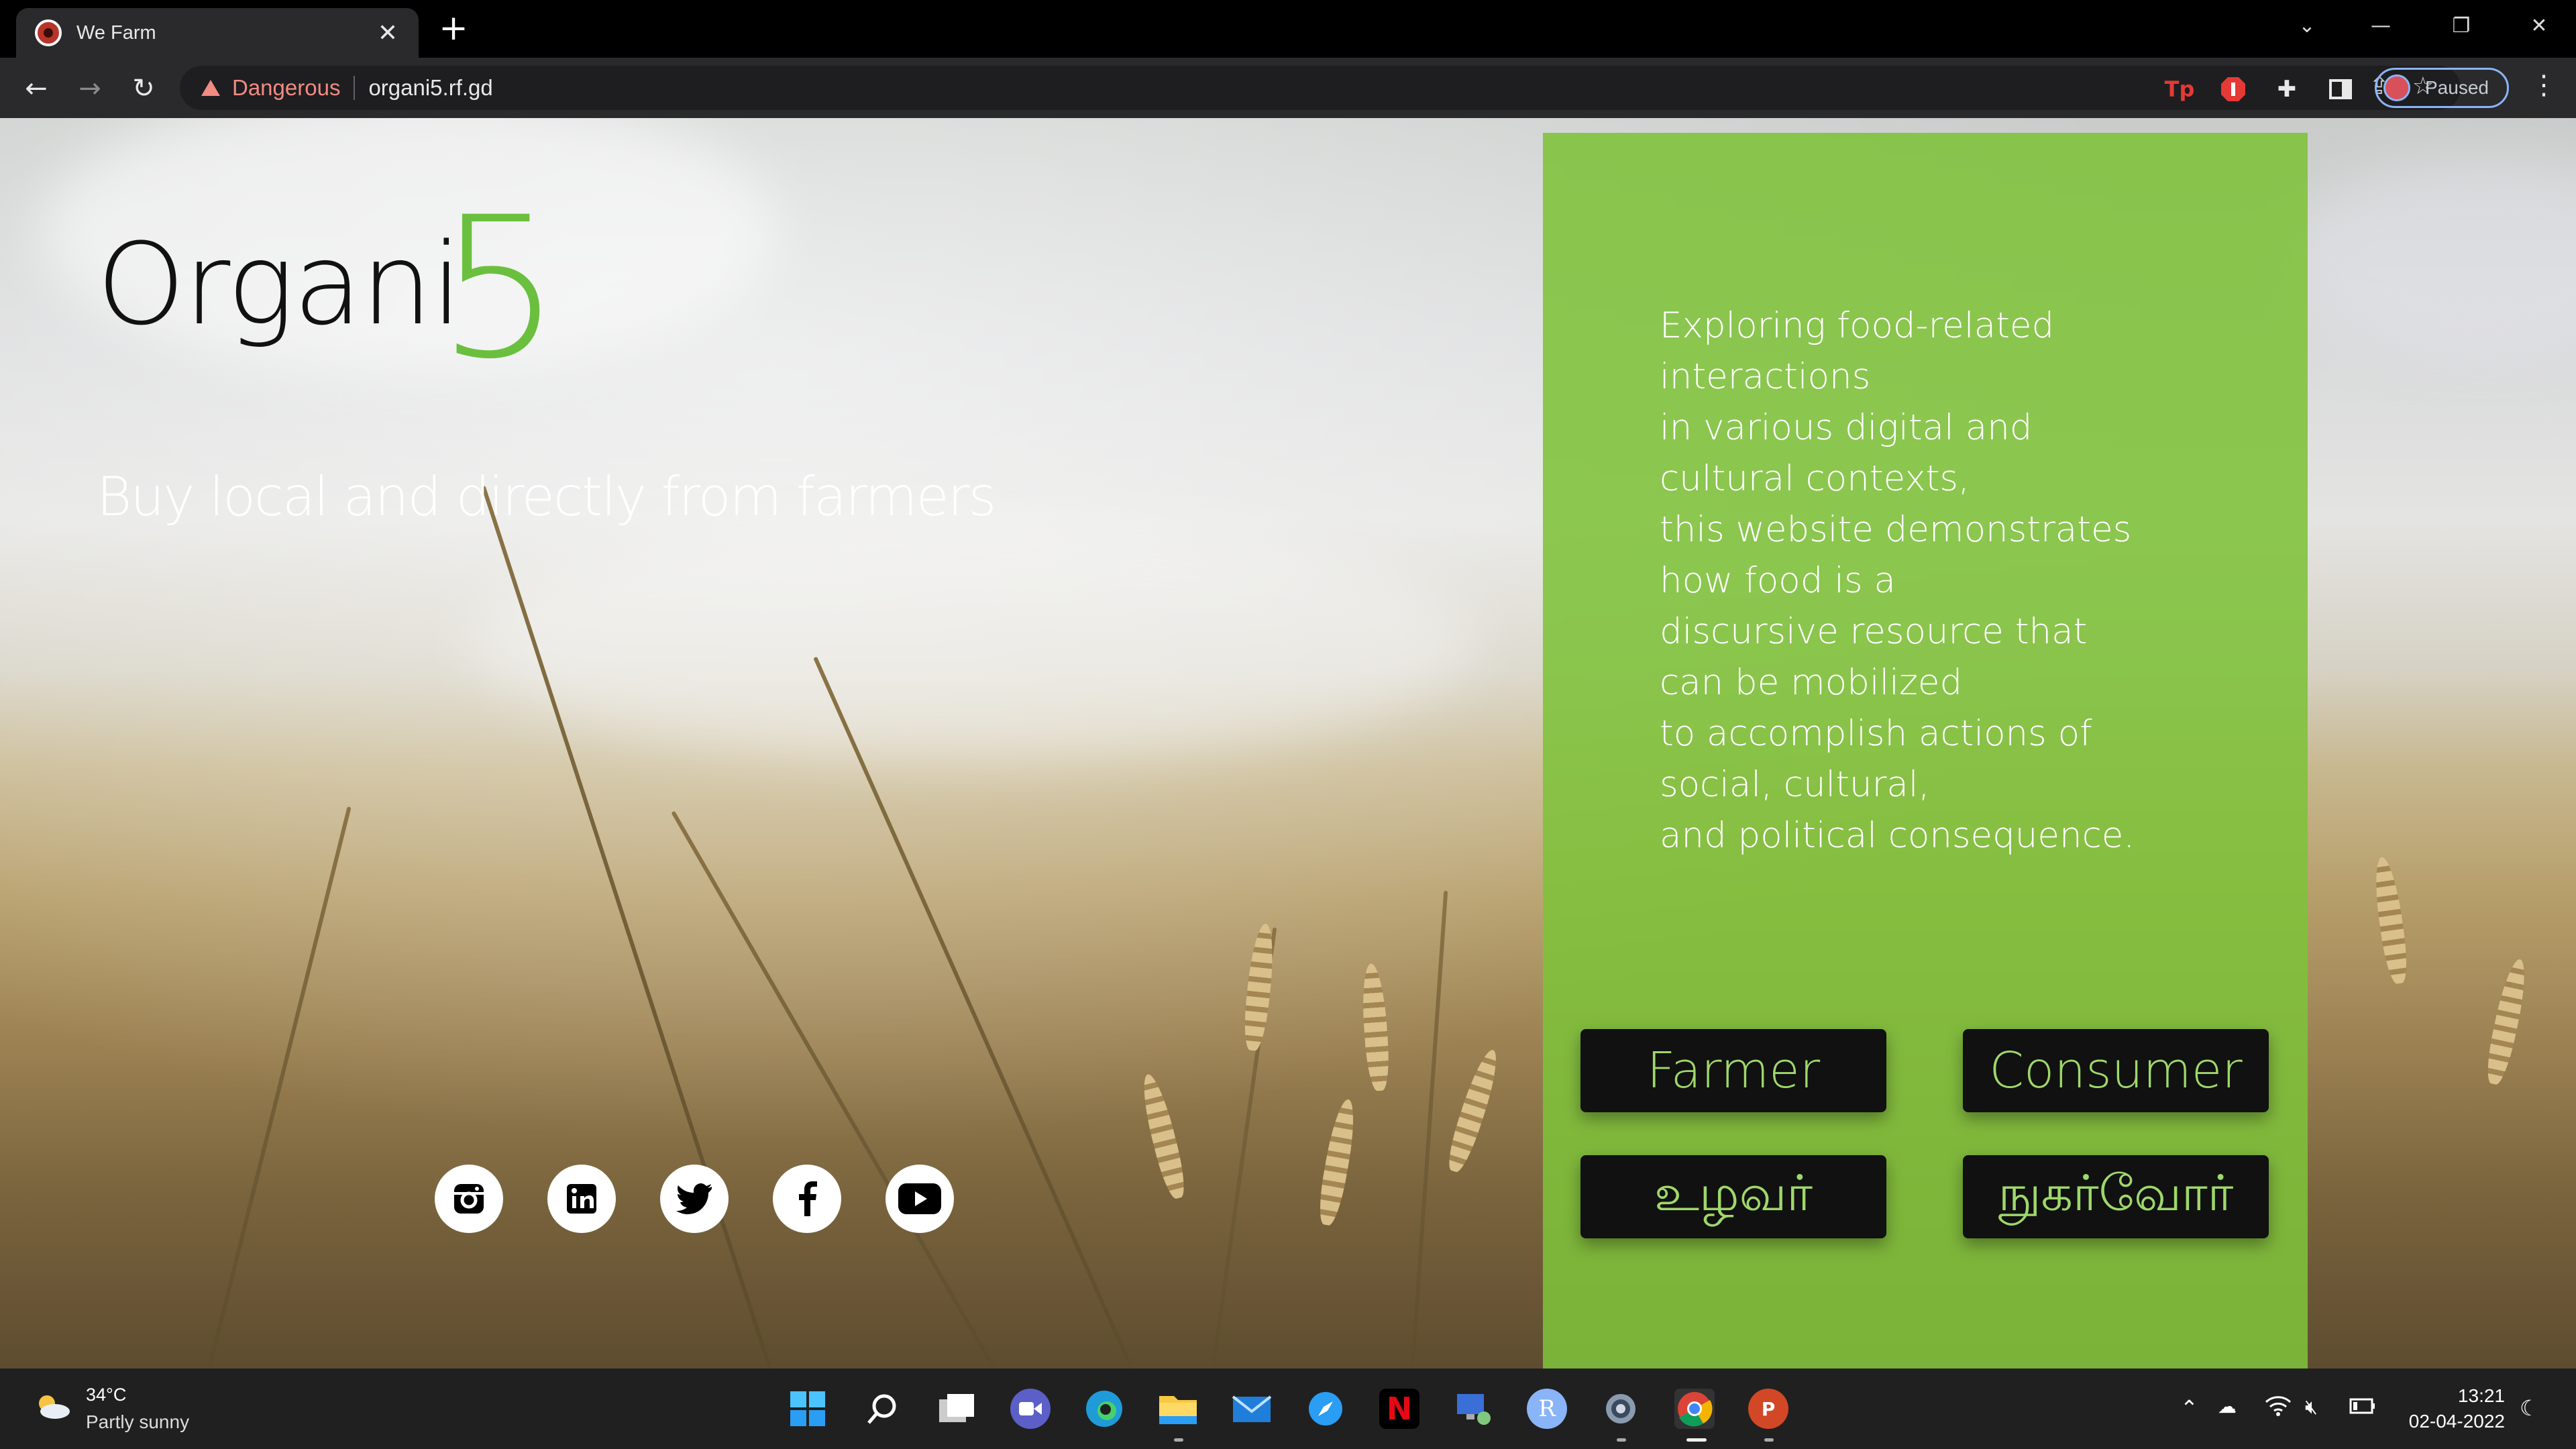 This screenshot has height=1449, width=2576. Describe the element at coordinates (1178, 1409) in the screenshot. I see `file-explorer-icon` at that location.